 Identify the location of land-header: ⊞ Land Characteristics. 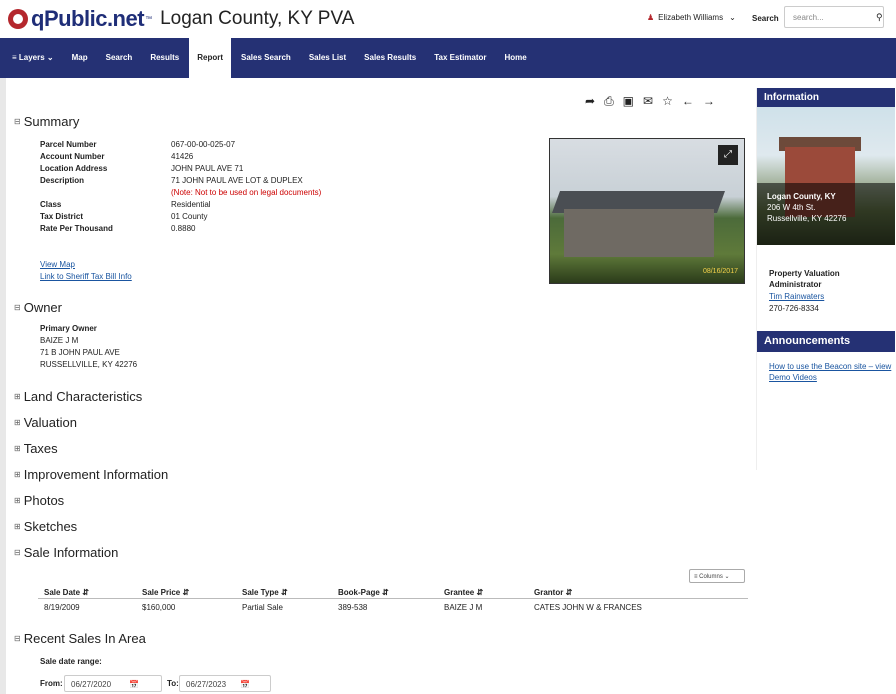
(78, 396).